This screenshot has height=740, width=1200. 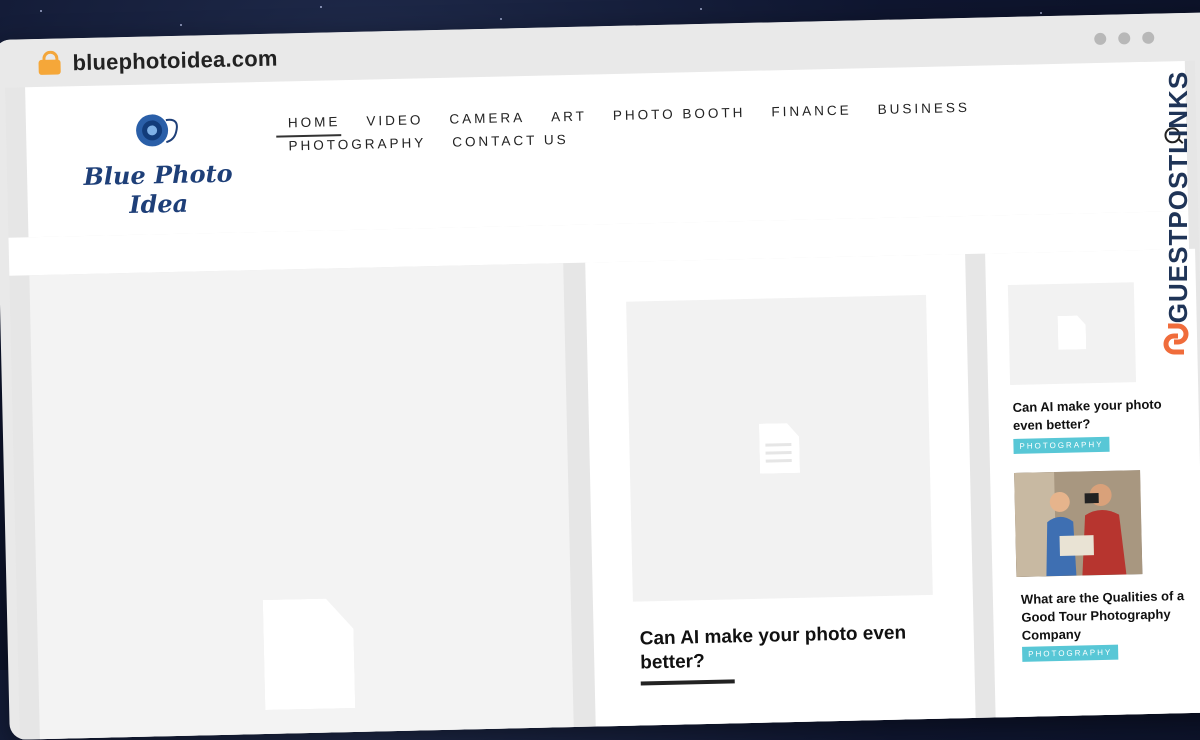 What do you see at coordinates (569, 117) in the screenshot?
I see `nav-item-art: ART` at bounding box center [569, 117].